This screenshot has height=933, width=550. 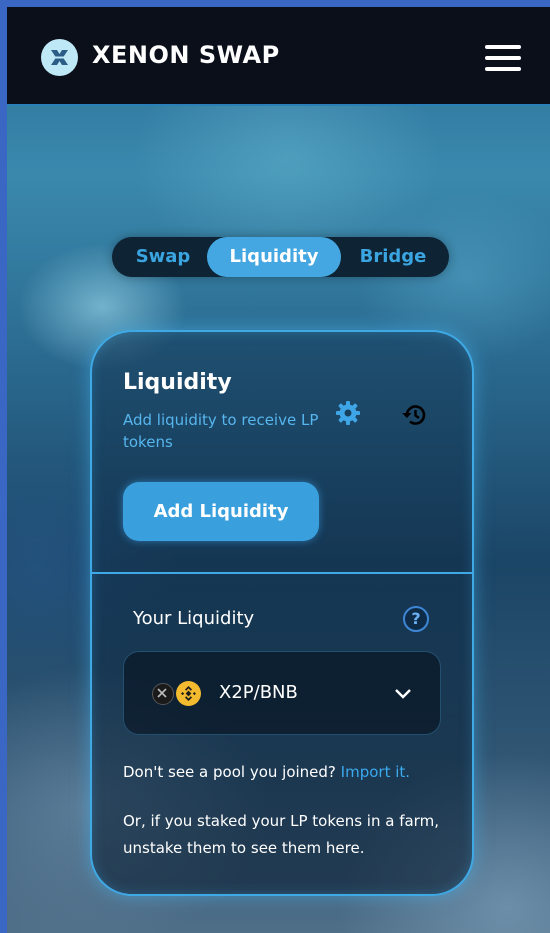 I want to click on tab-swap: Swap, so click(x=163, y=257).